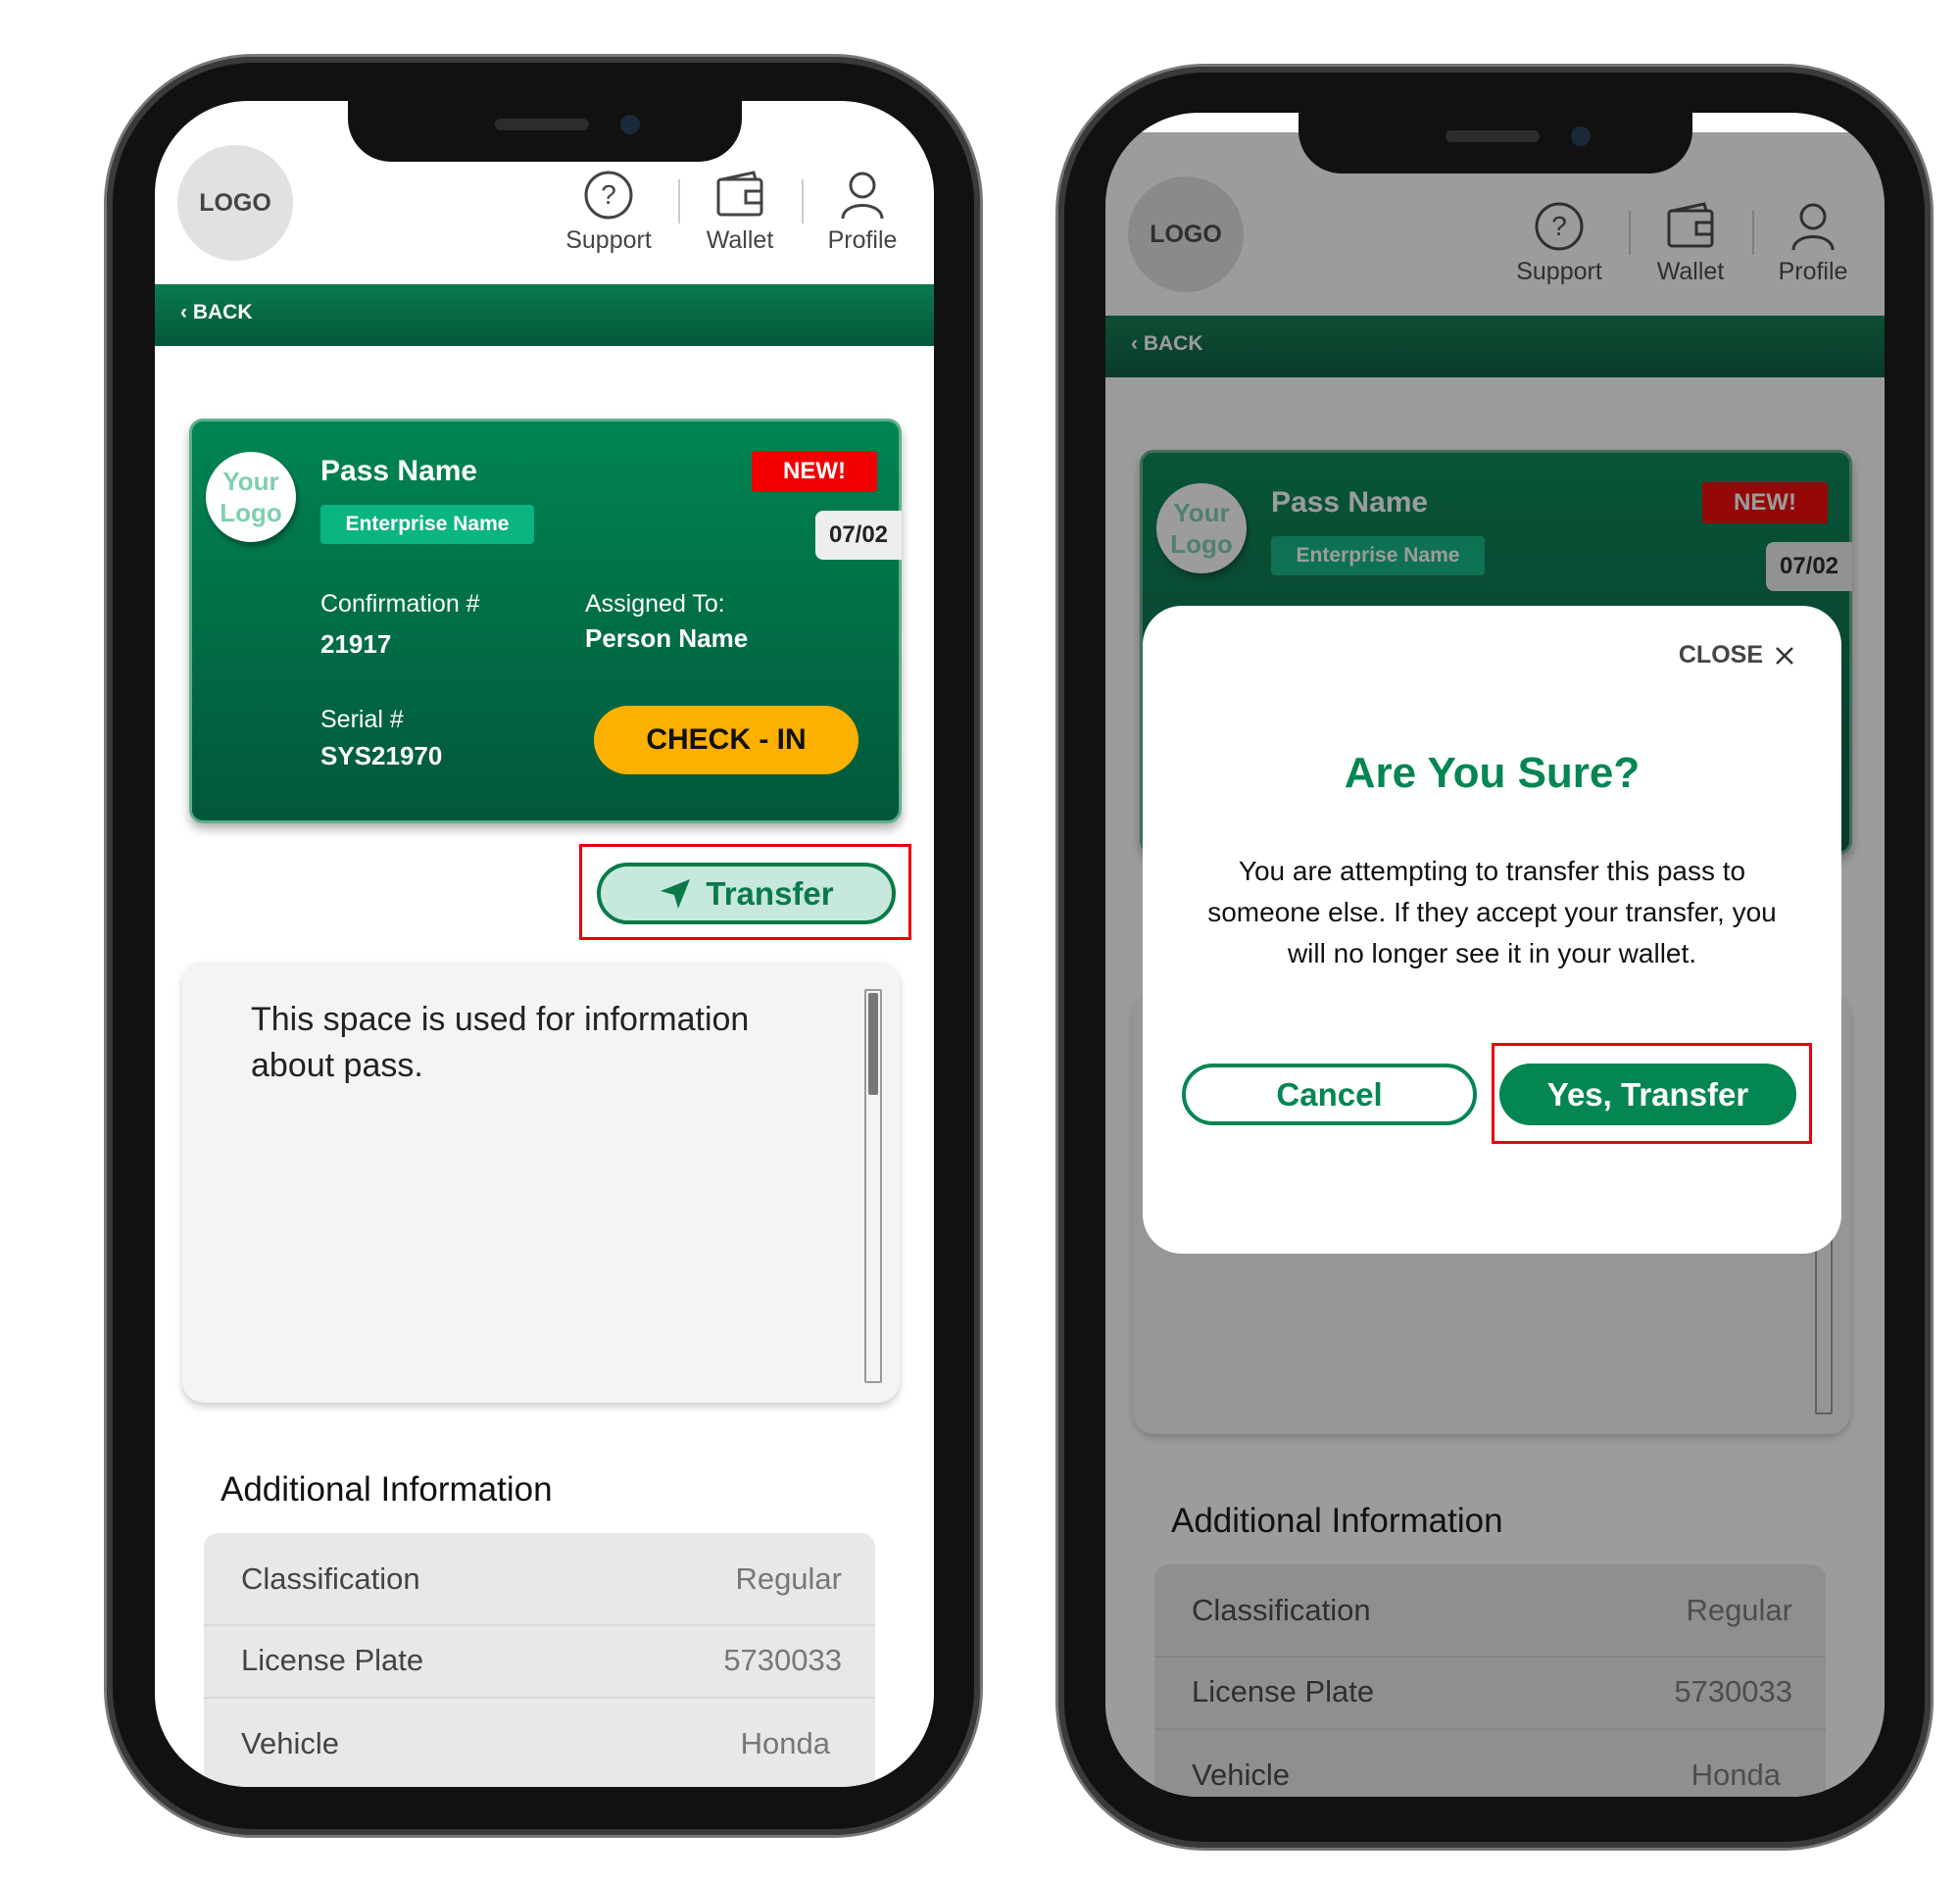 The width and height of the screenshot is (1960, 1882). I want to click on transfer-label: Transfer, so click(770, 893).